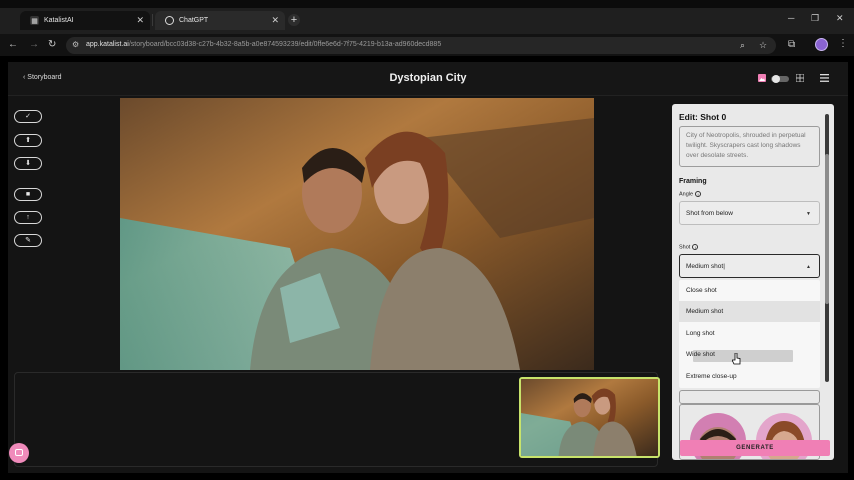 This screenshot has width=854, height=480. I want to click on stop-tool-button: ■, so click(28, 194).